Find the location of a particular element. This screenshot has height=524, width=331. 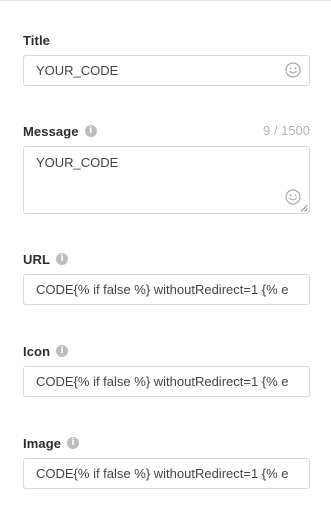

title-input: YOUR_CODE is located at coordinates (166, 70).